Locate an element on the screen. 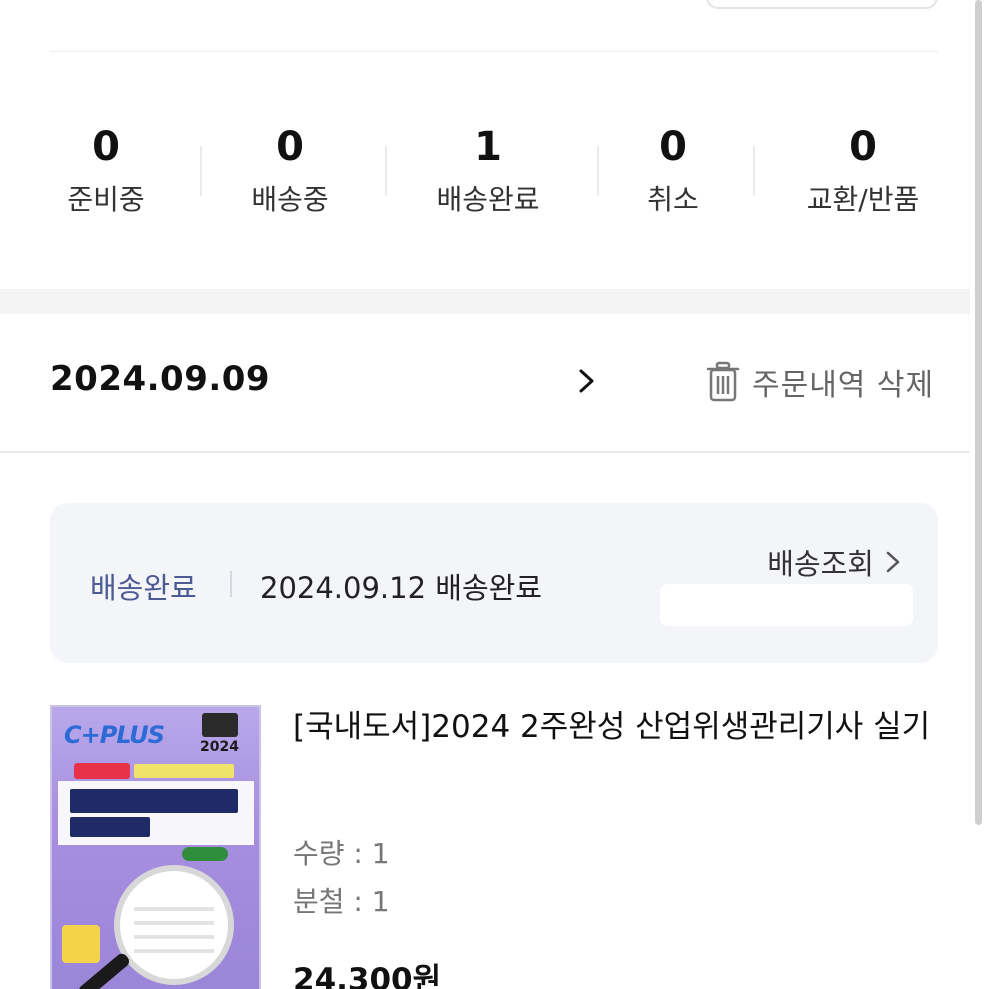  status-label: 취소 is located at coordinates (673, 199).